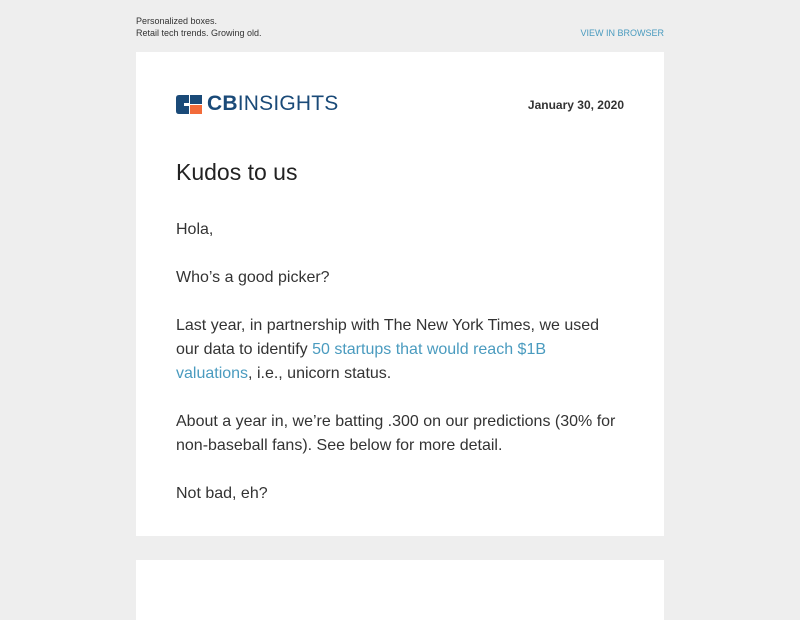 The image size is (800, 620). I want to click on paragraph-2-text-after: , i.e., unicorn status., so click(320, 373).